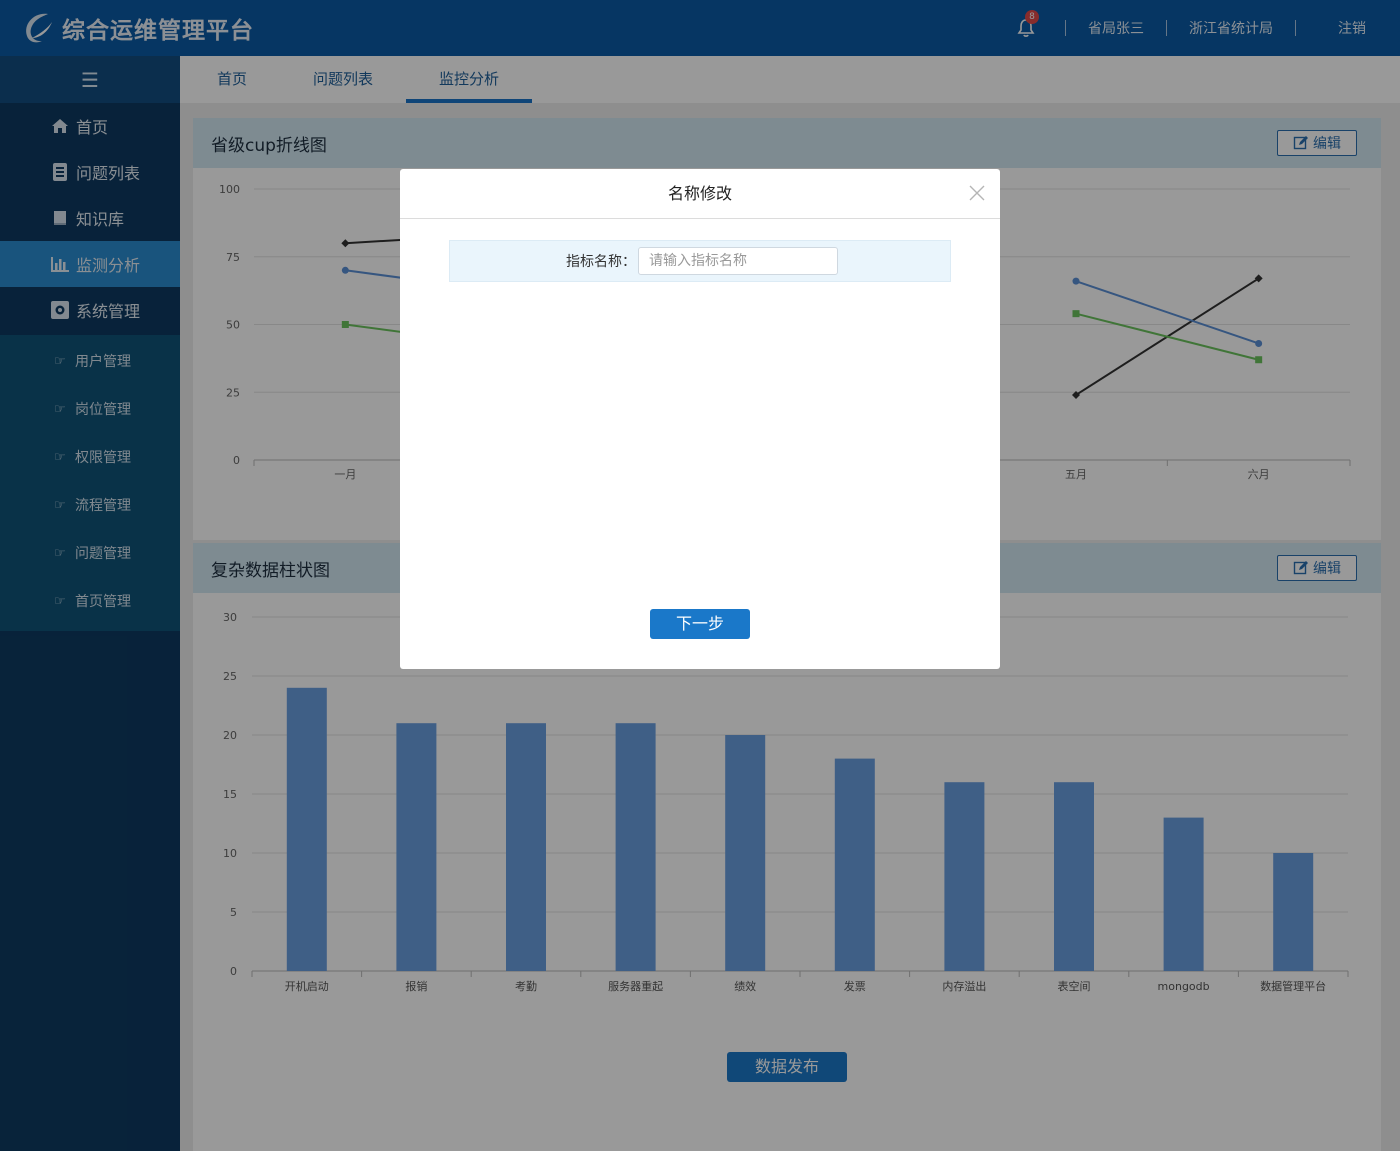 The height and width of the screenshot is (1151, 1400). Describe the element at coordinates (738, 261) in the screenshot. I see `indicator-name-input` at that location.